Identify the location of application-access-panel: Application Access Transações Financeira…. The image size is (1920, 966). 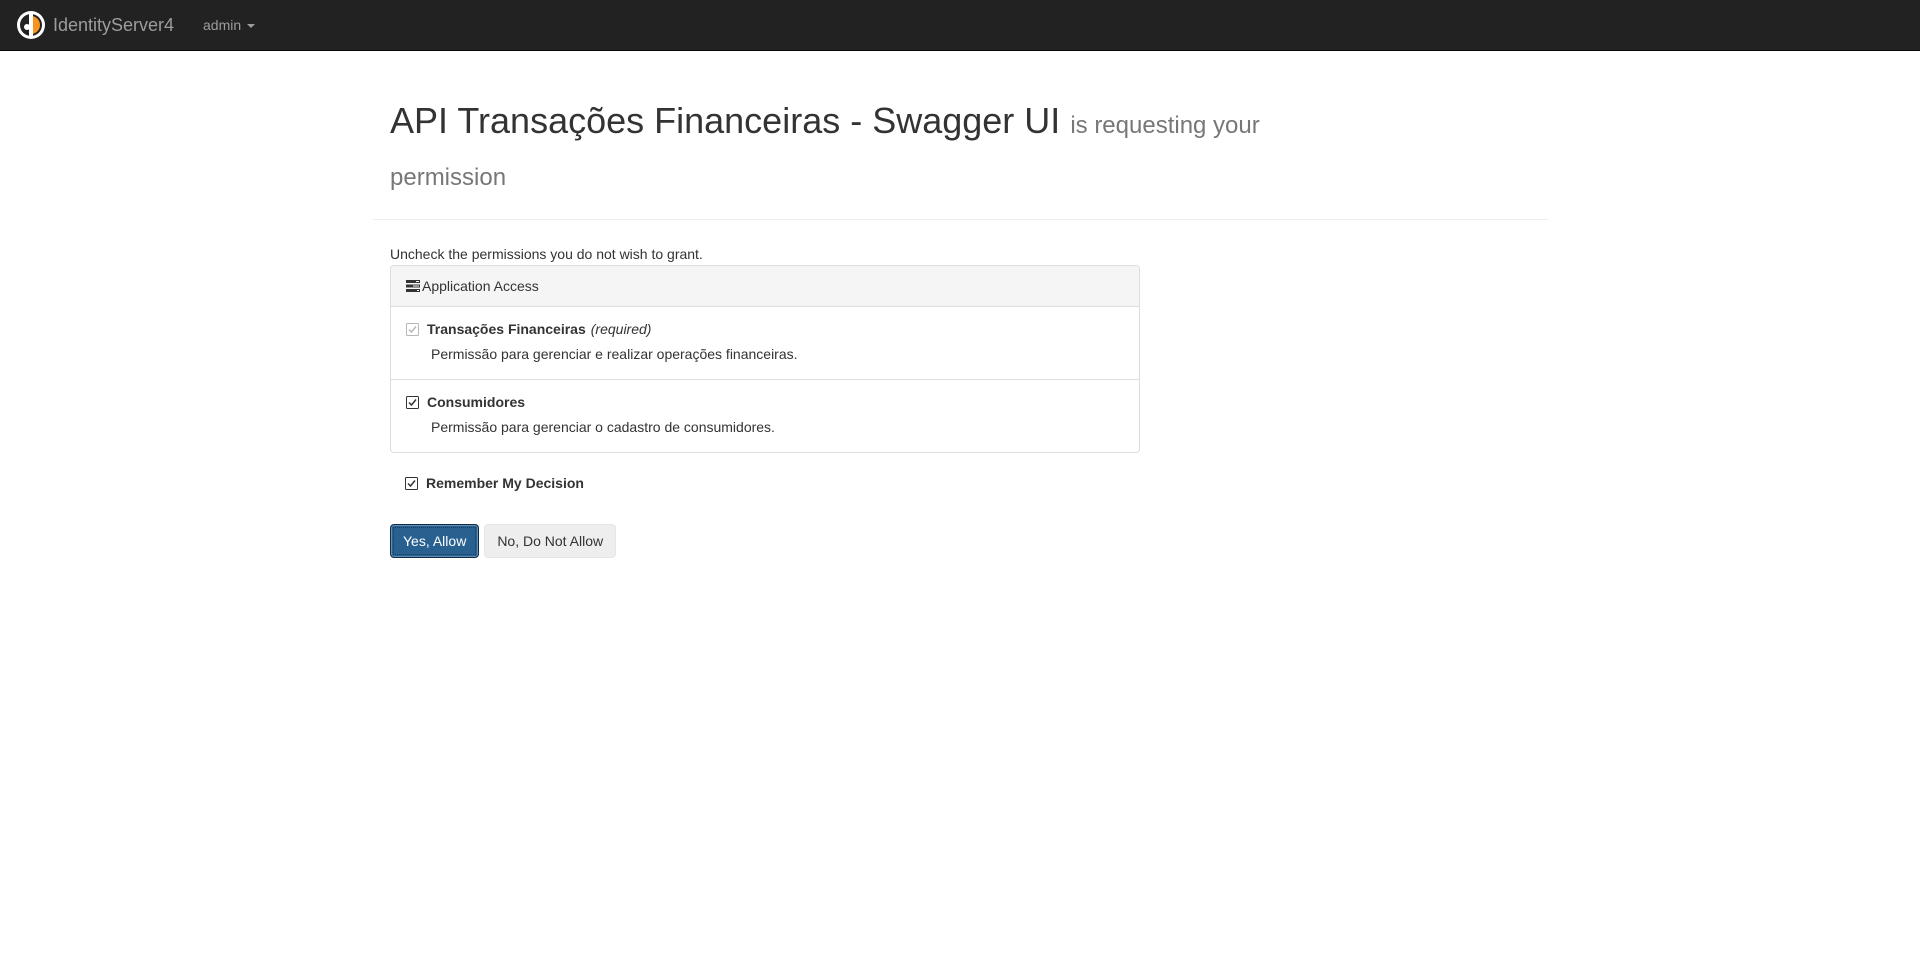
(765, 359).